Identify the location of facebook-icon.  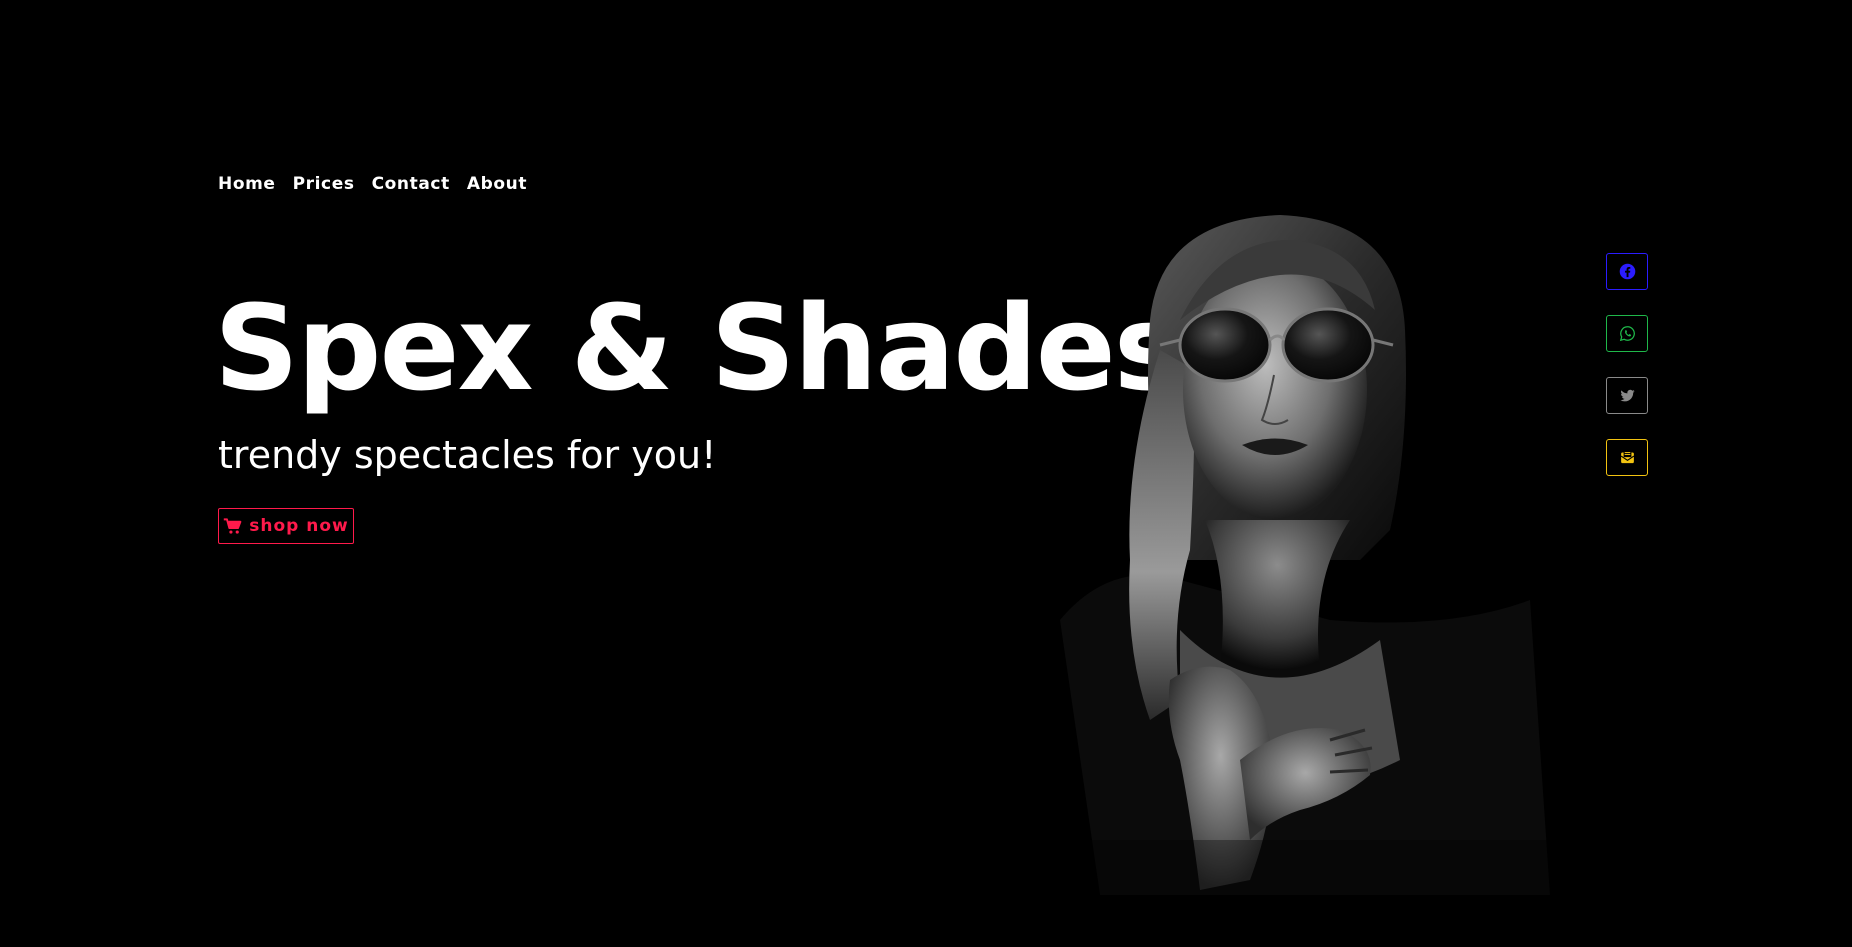
(1627, 271).